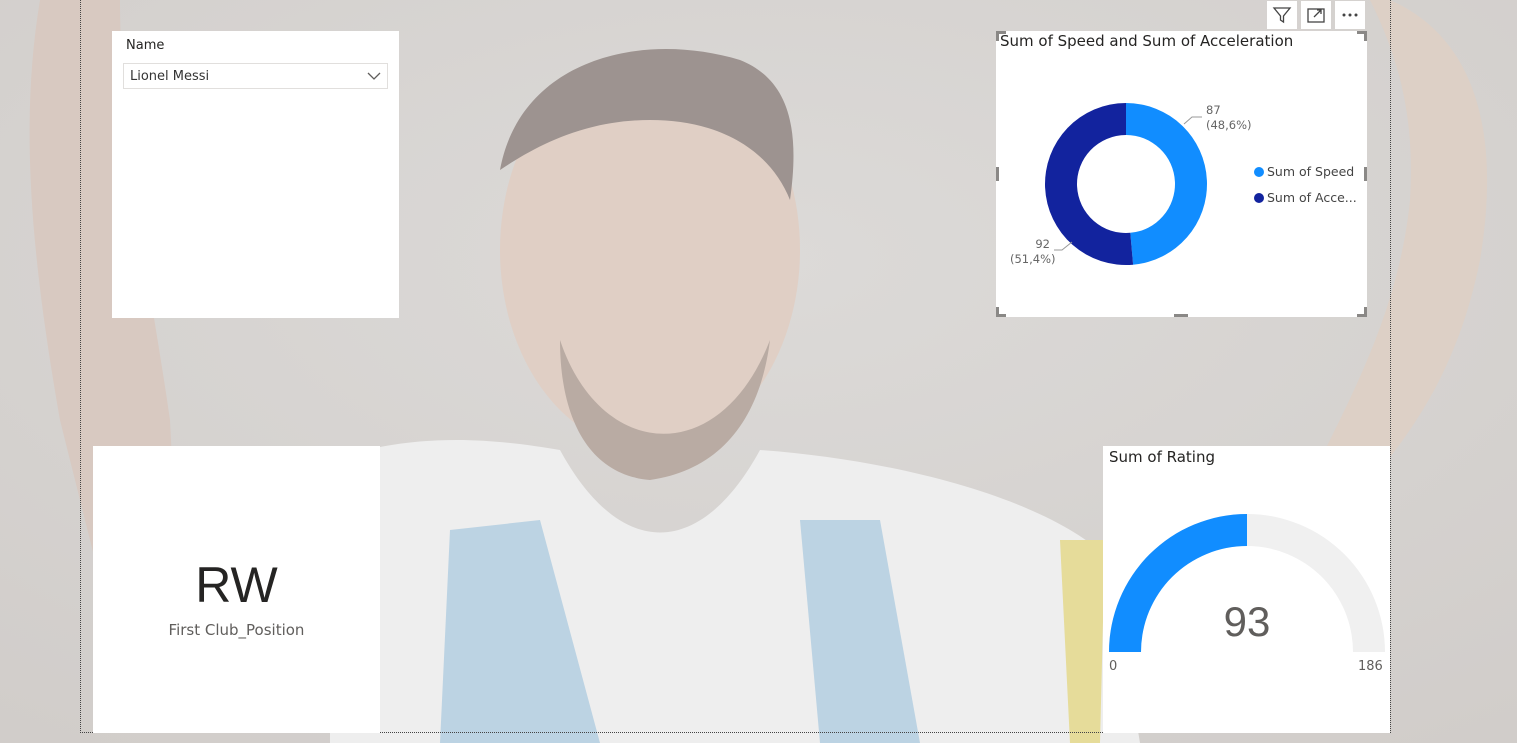  I want to click on filter-icon, so click(1282, 15).